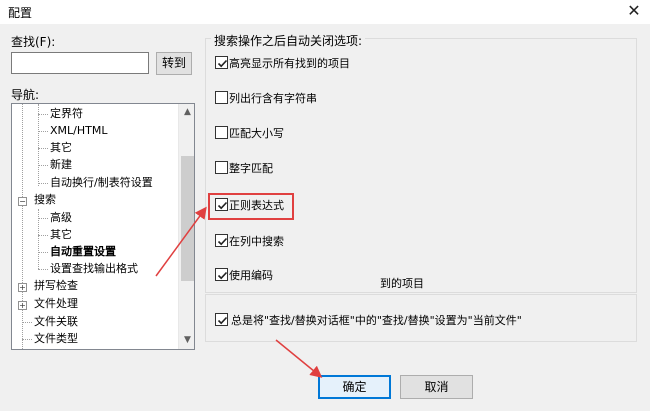 Image resolution: width=650 pixels, height=411 pixels. What do you see at coordinates (181, 241) in the screenshot?
I see `arrow-to-regex` at bounding box center [181, 241].